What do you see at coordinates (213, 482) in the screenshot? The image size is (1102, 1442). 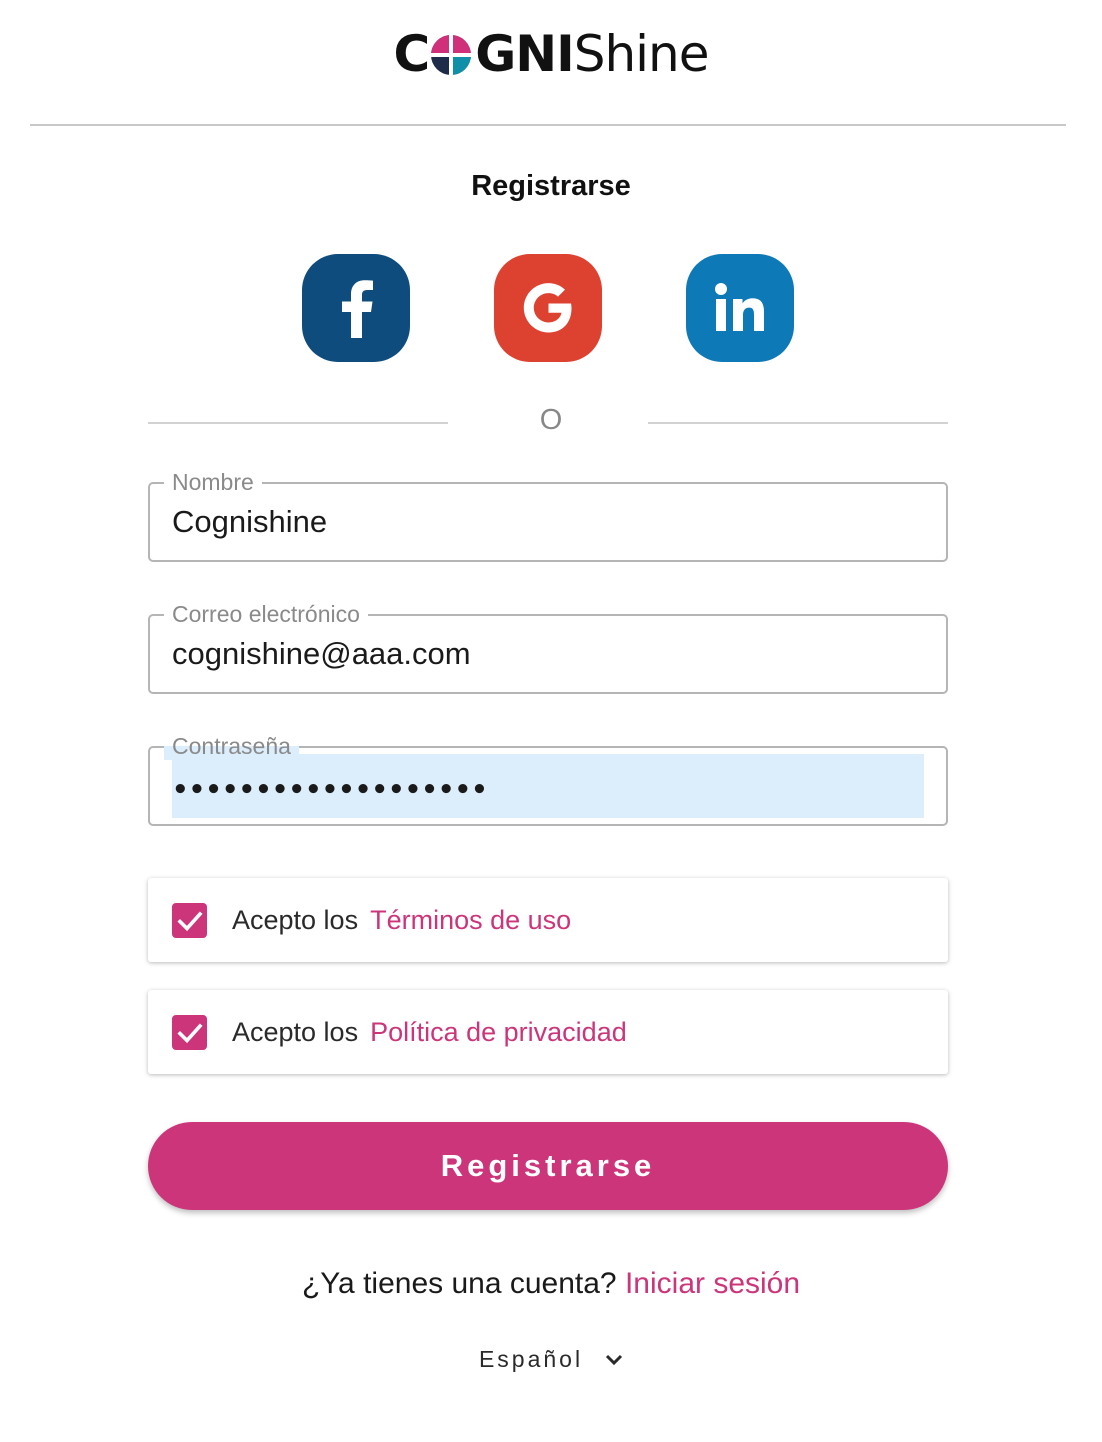 I see `name-field-label: Nombre` at bounding box center [213, 482].